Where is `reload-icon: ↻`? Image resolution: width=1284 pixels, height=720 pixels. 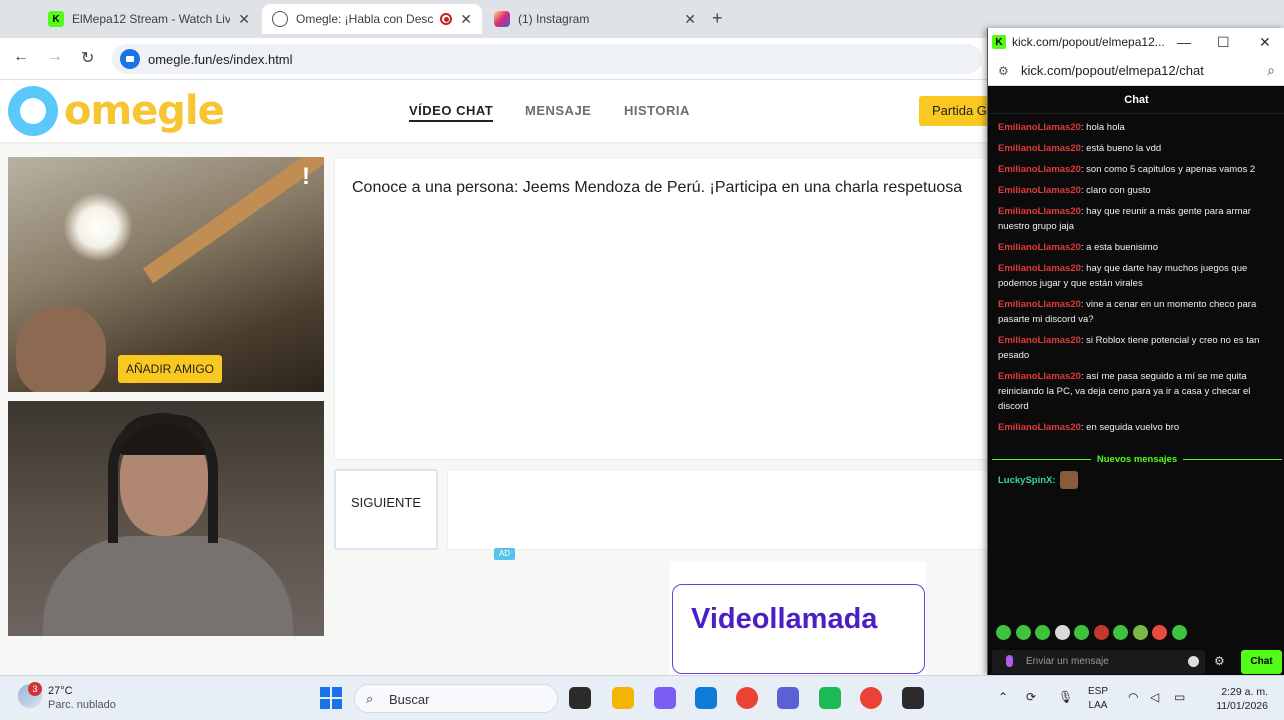
reload-icon: ↻ is located at coordinates (87, 58).